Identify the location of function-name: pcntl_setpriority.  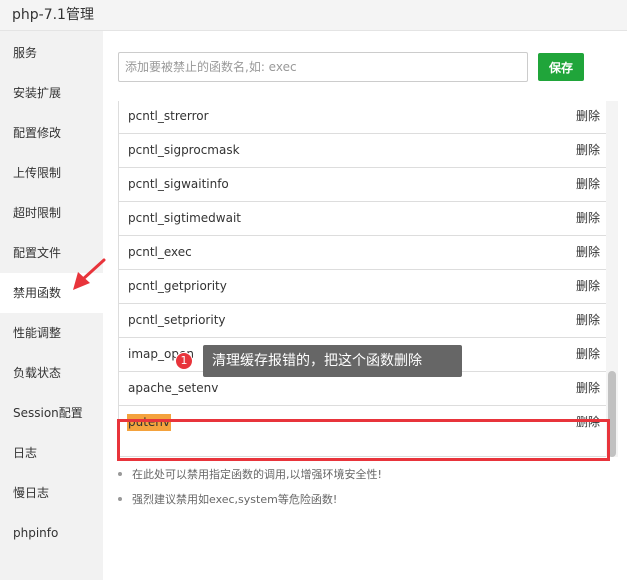
(177, 320).